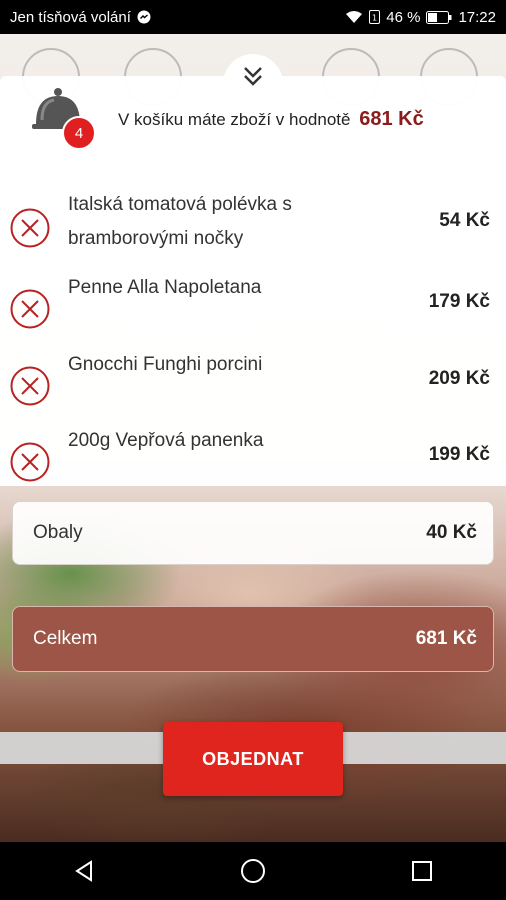  What do you see at coordinates (253, 383) in the screenshot?
I see `cart-item: Gnocchi Funghi porcini 209 Kč` at bounding box center [253, 383].